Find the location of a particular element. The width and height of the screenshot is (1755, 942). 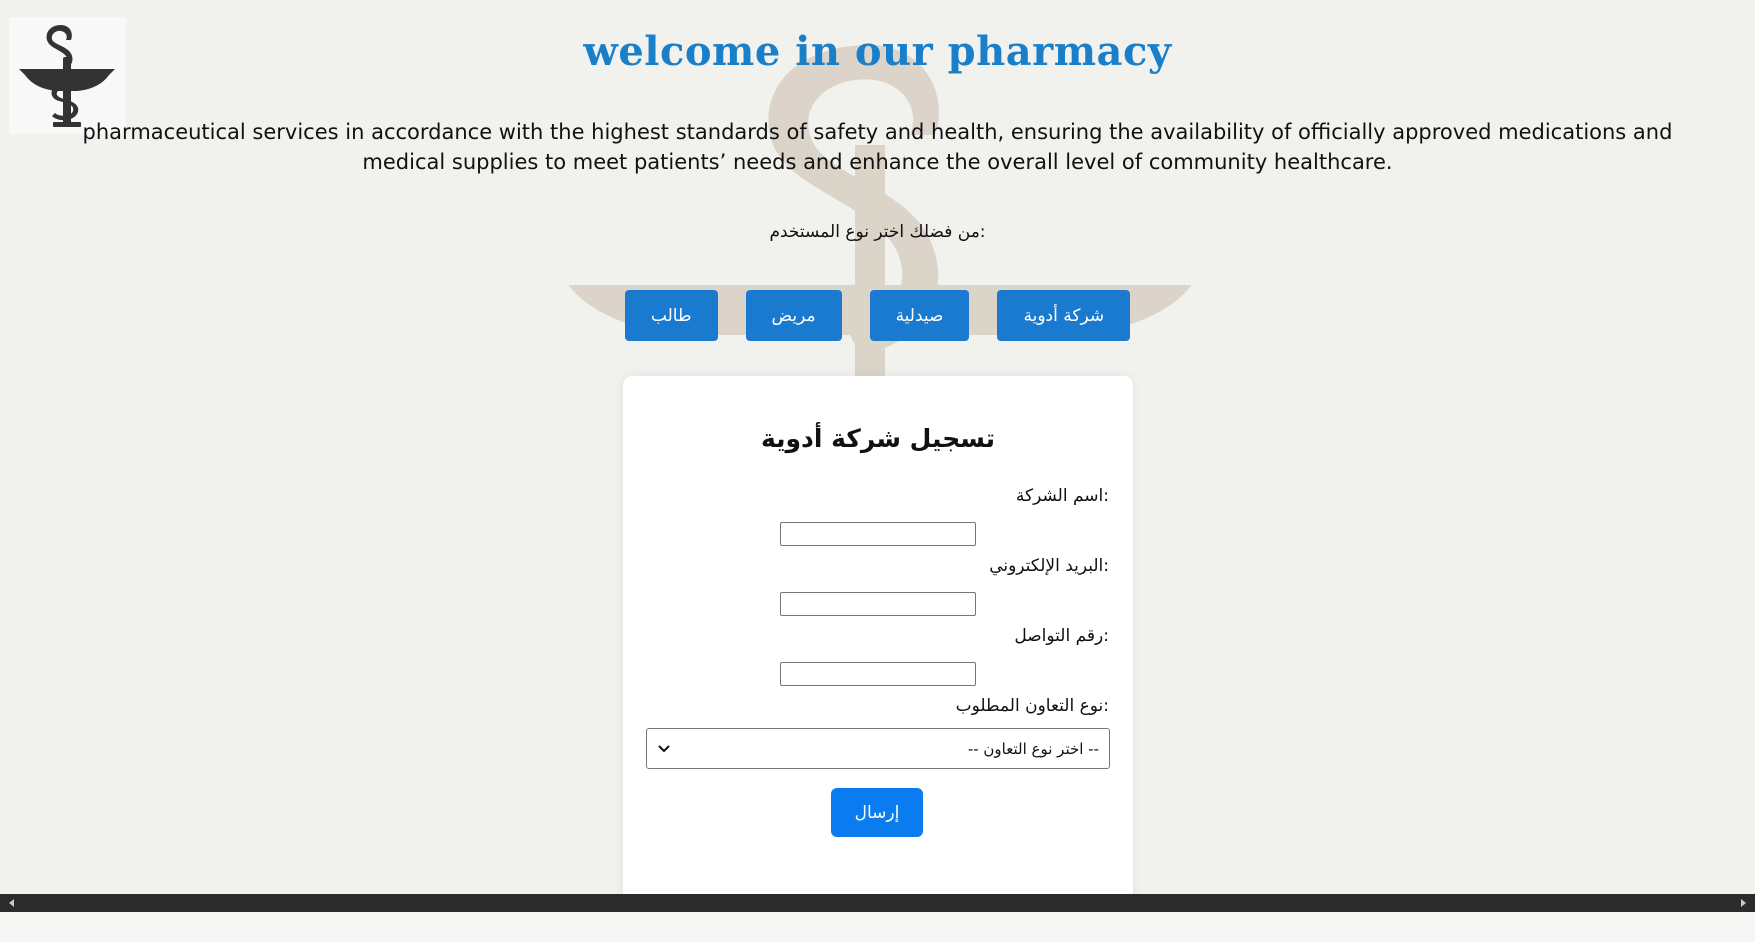

pharma-company-button: شركة أدوية is located at coordinates (1064, 315).